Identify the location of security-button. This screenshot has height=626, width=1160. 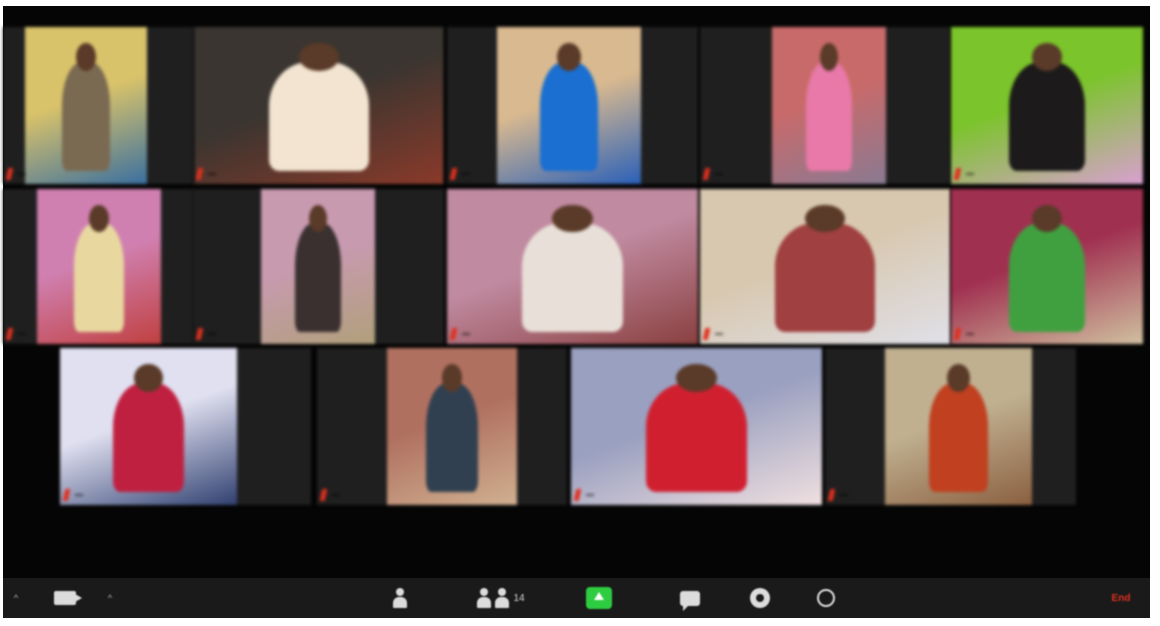
(400, 598).